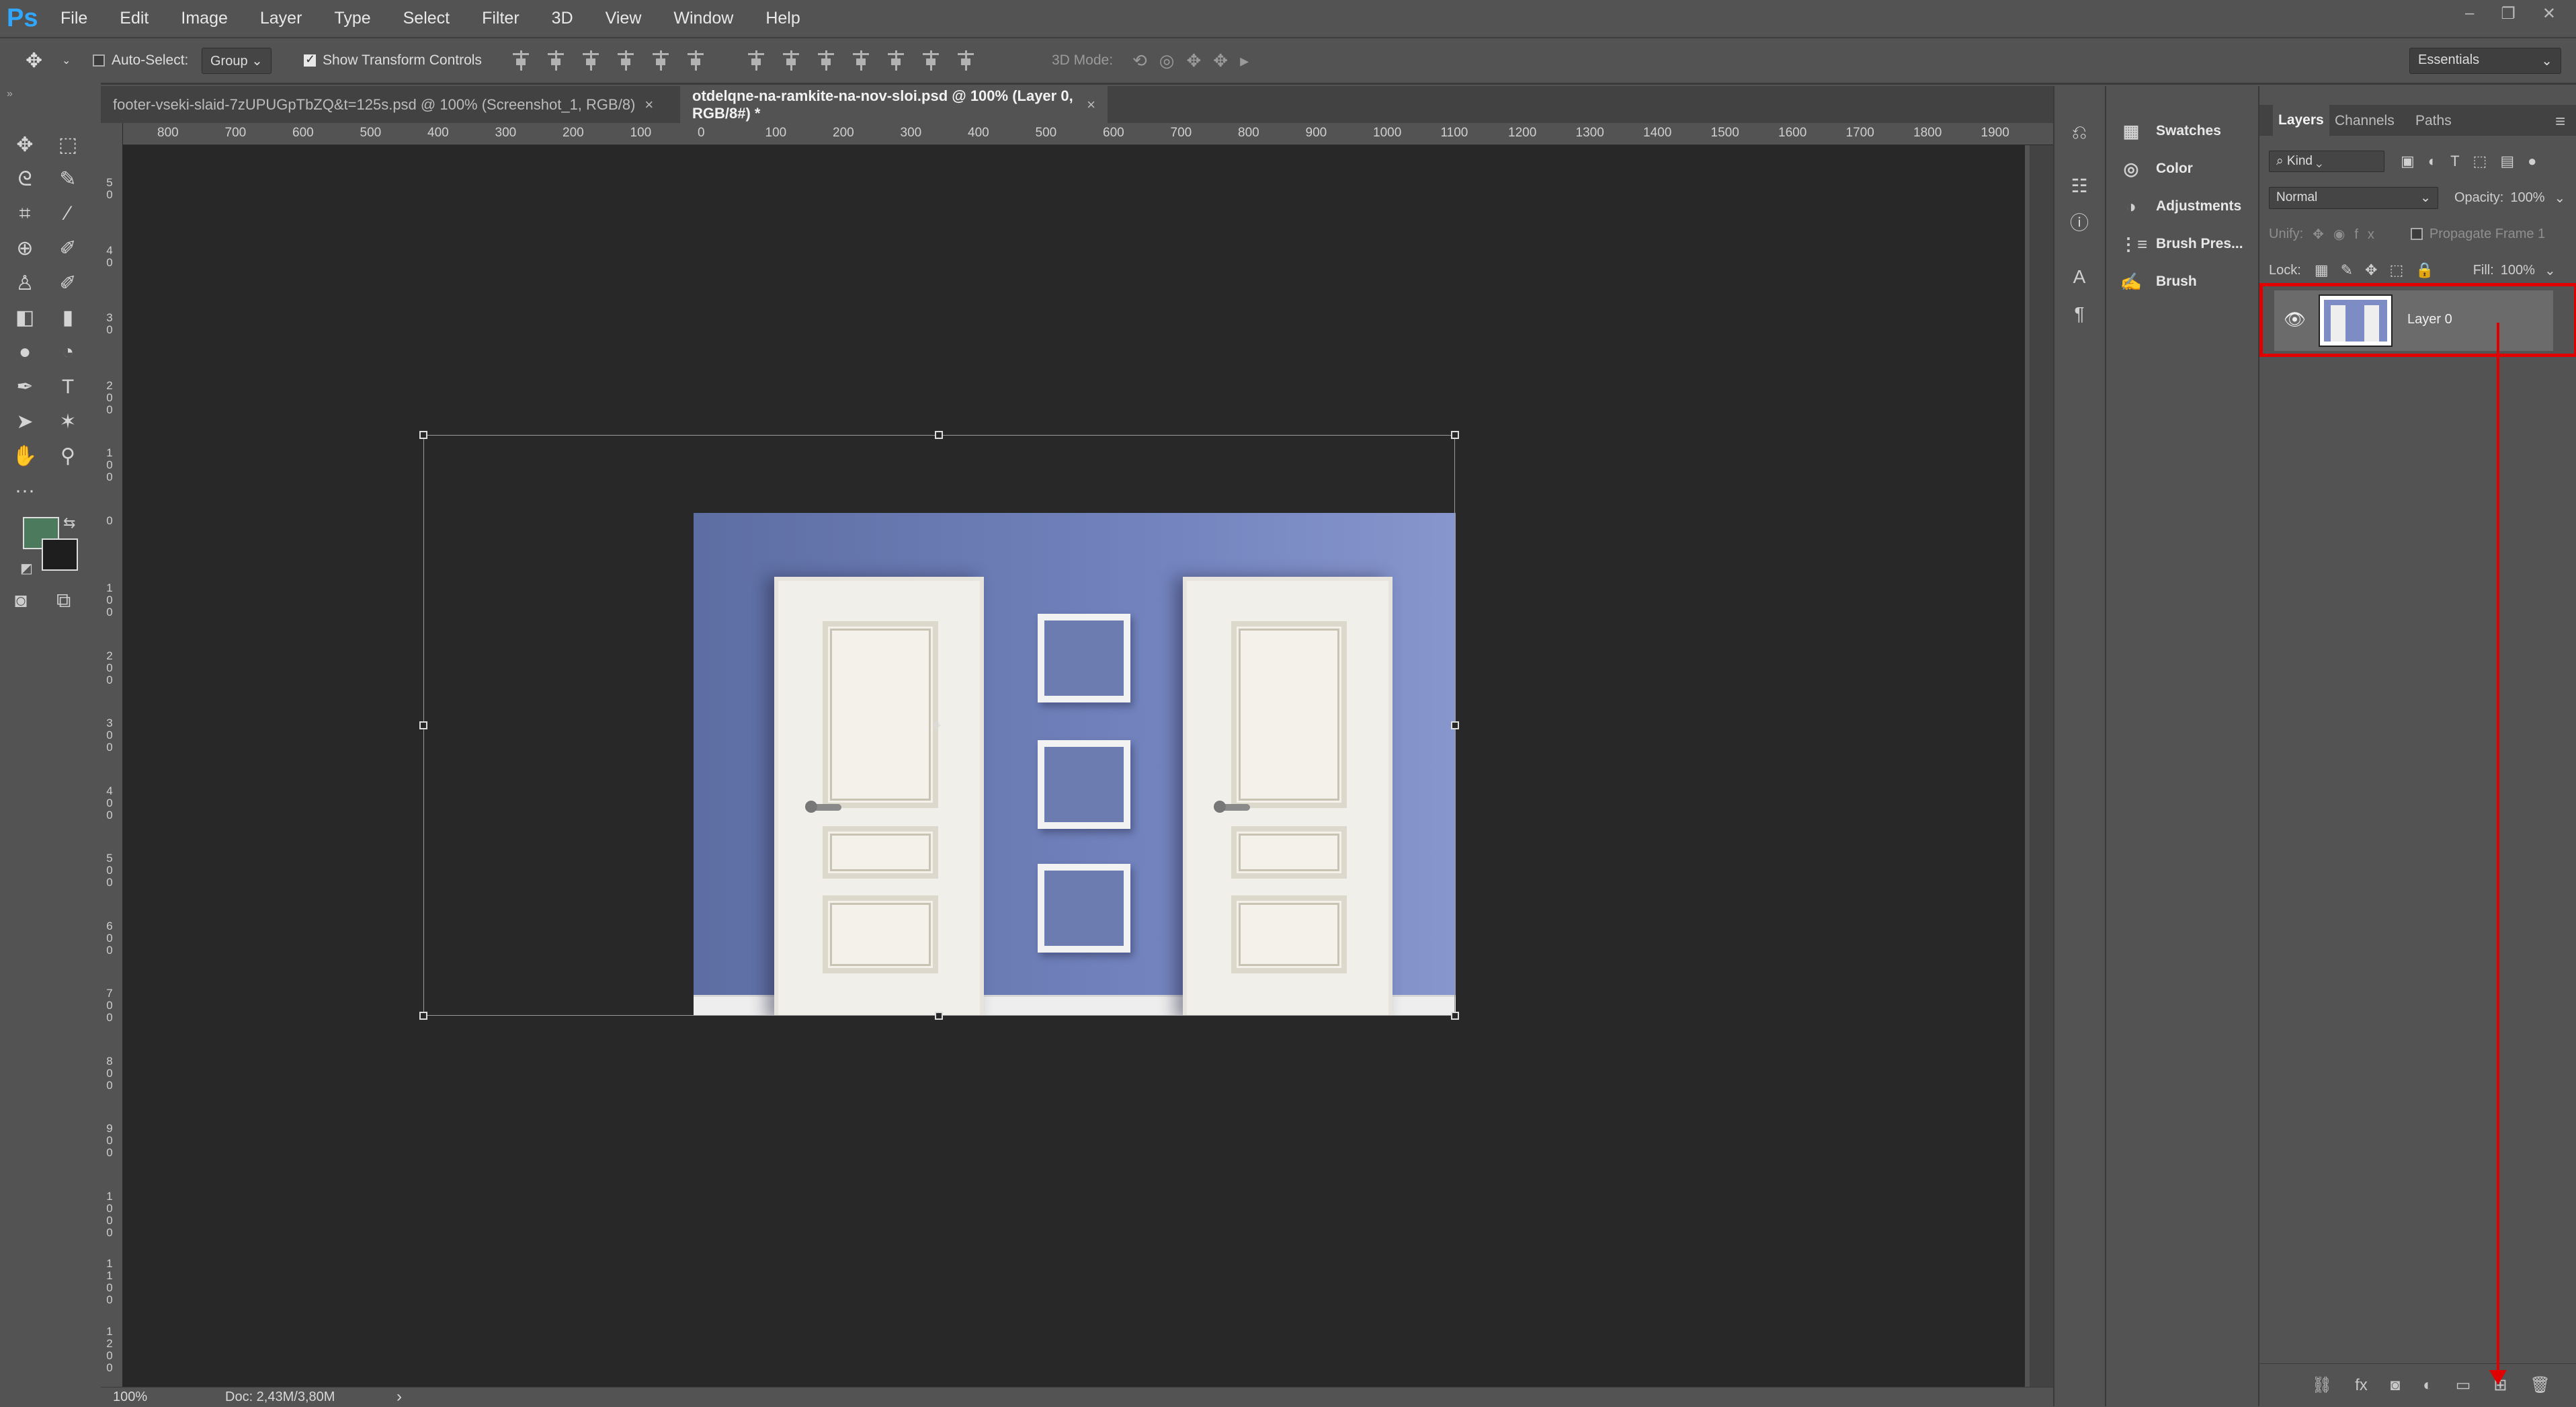 The height and width of the screenshot is (1407, 2576). What do you see at coordinates (2416, 234) in the screenshot?
I see `propagate-checkbox` at bounding box center [2416, 234].